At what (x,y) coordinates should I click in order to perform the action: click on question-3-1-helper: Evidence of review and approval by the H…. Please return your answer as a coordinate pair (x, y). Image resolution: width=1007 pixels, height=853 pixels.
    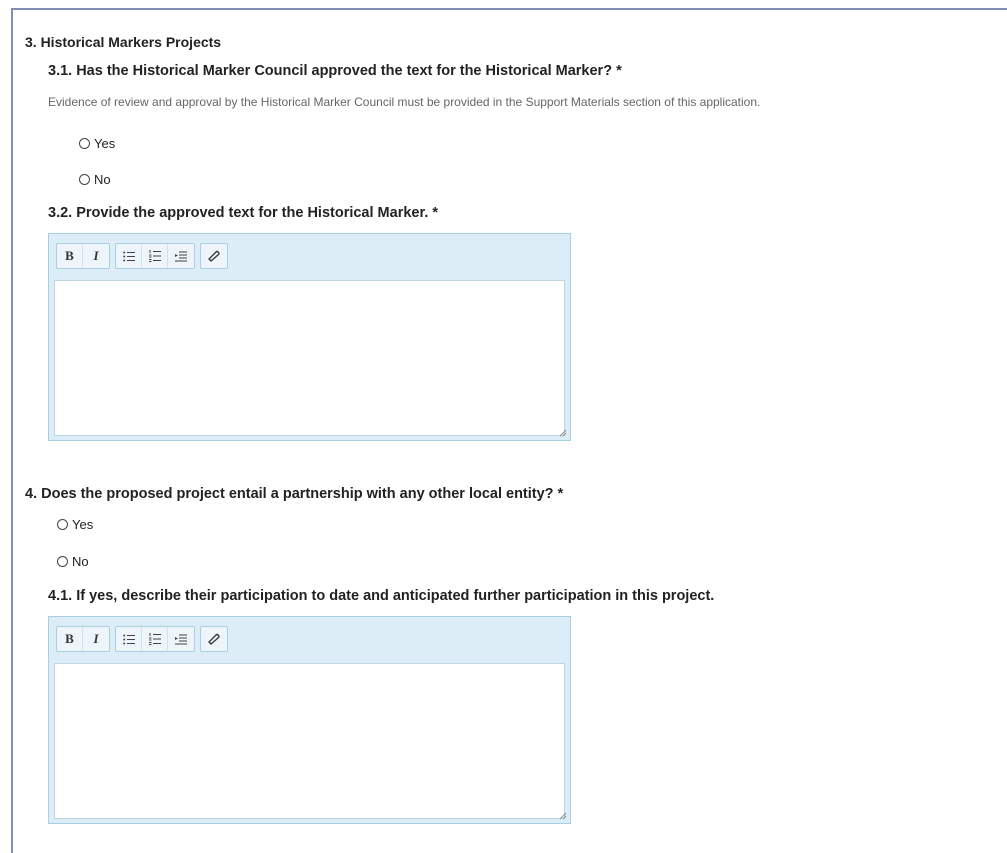
    Looking at the image, I should click on (404, 102).